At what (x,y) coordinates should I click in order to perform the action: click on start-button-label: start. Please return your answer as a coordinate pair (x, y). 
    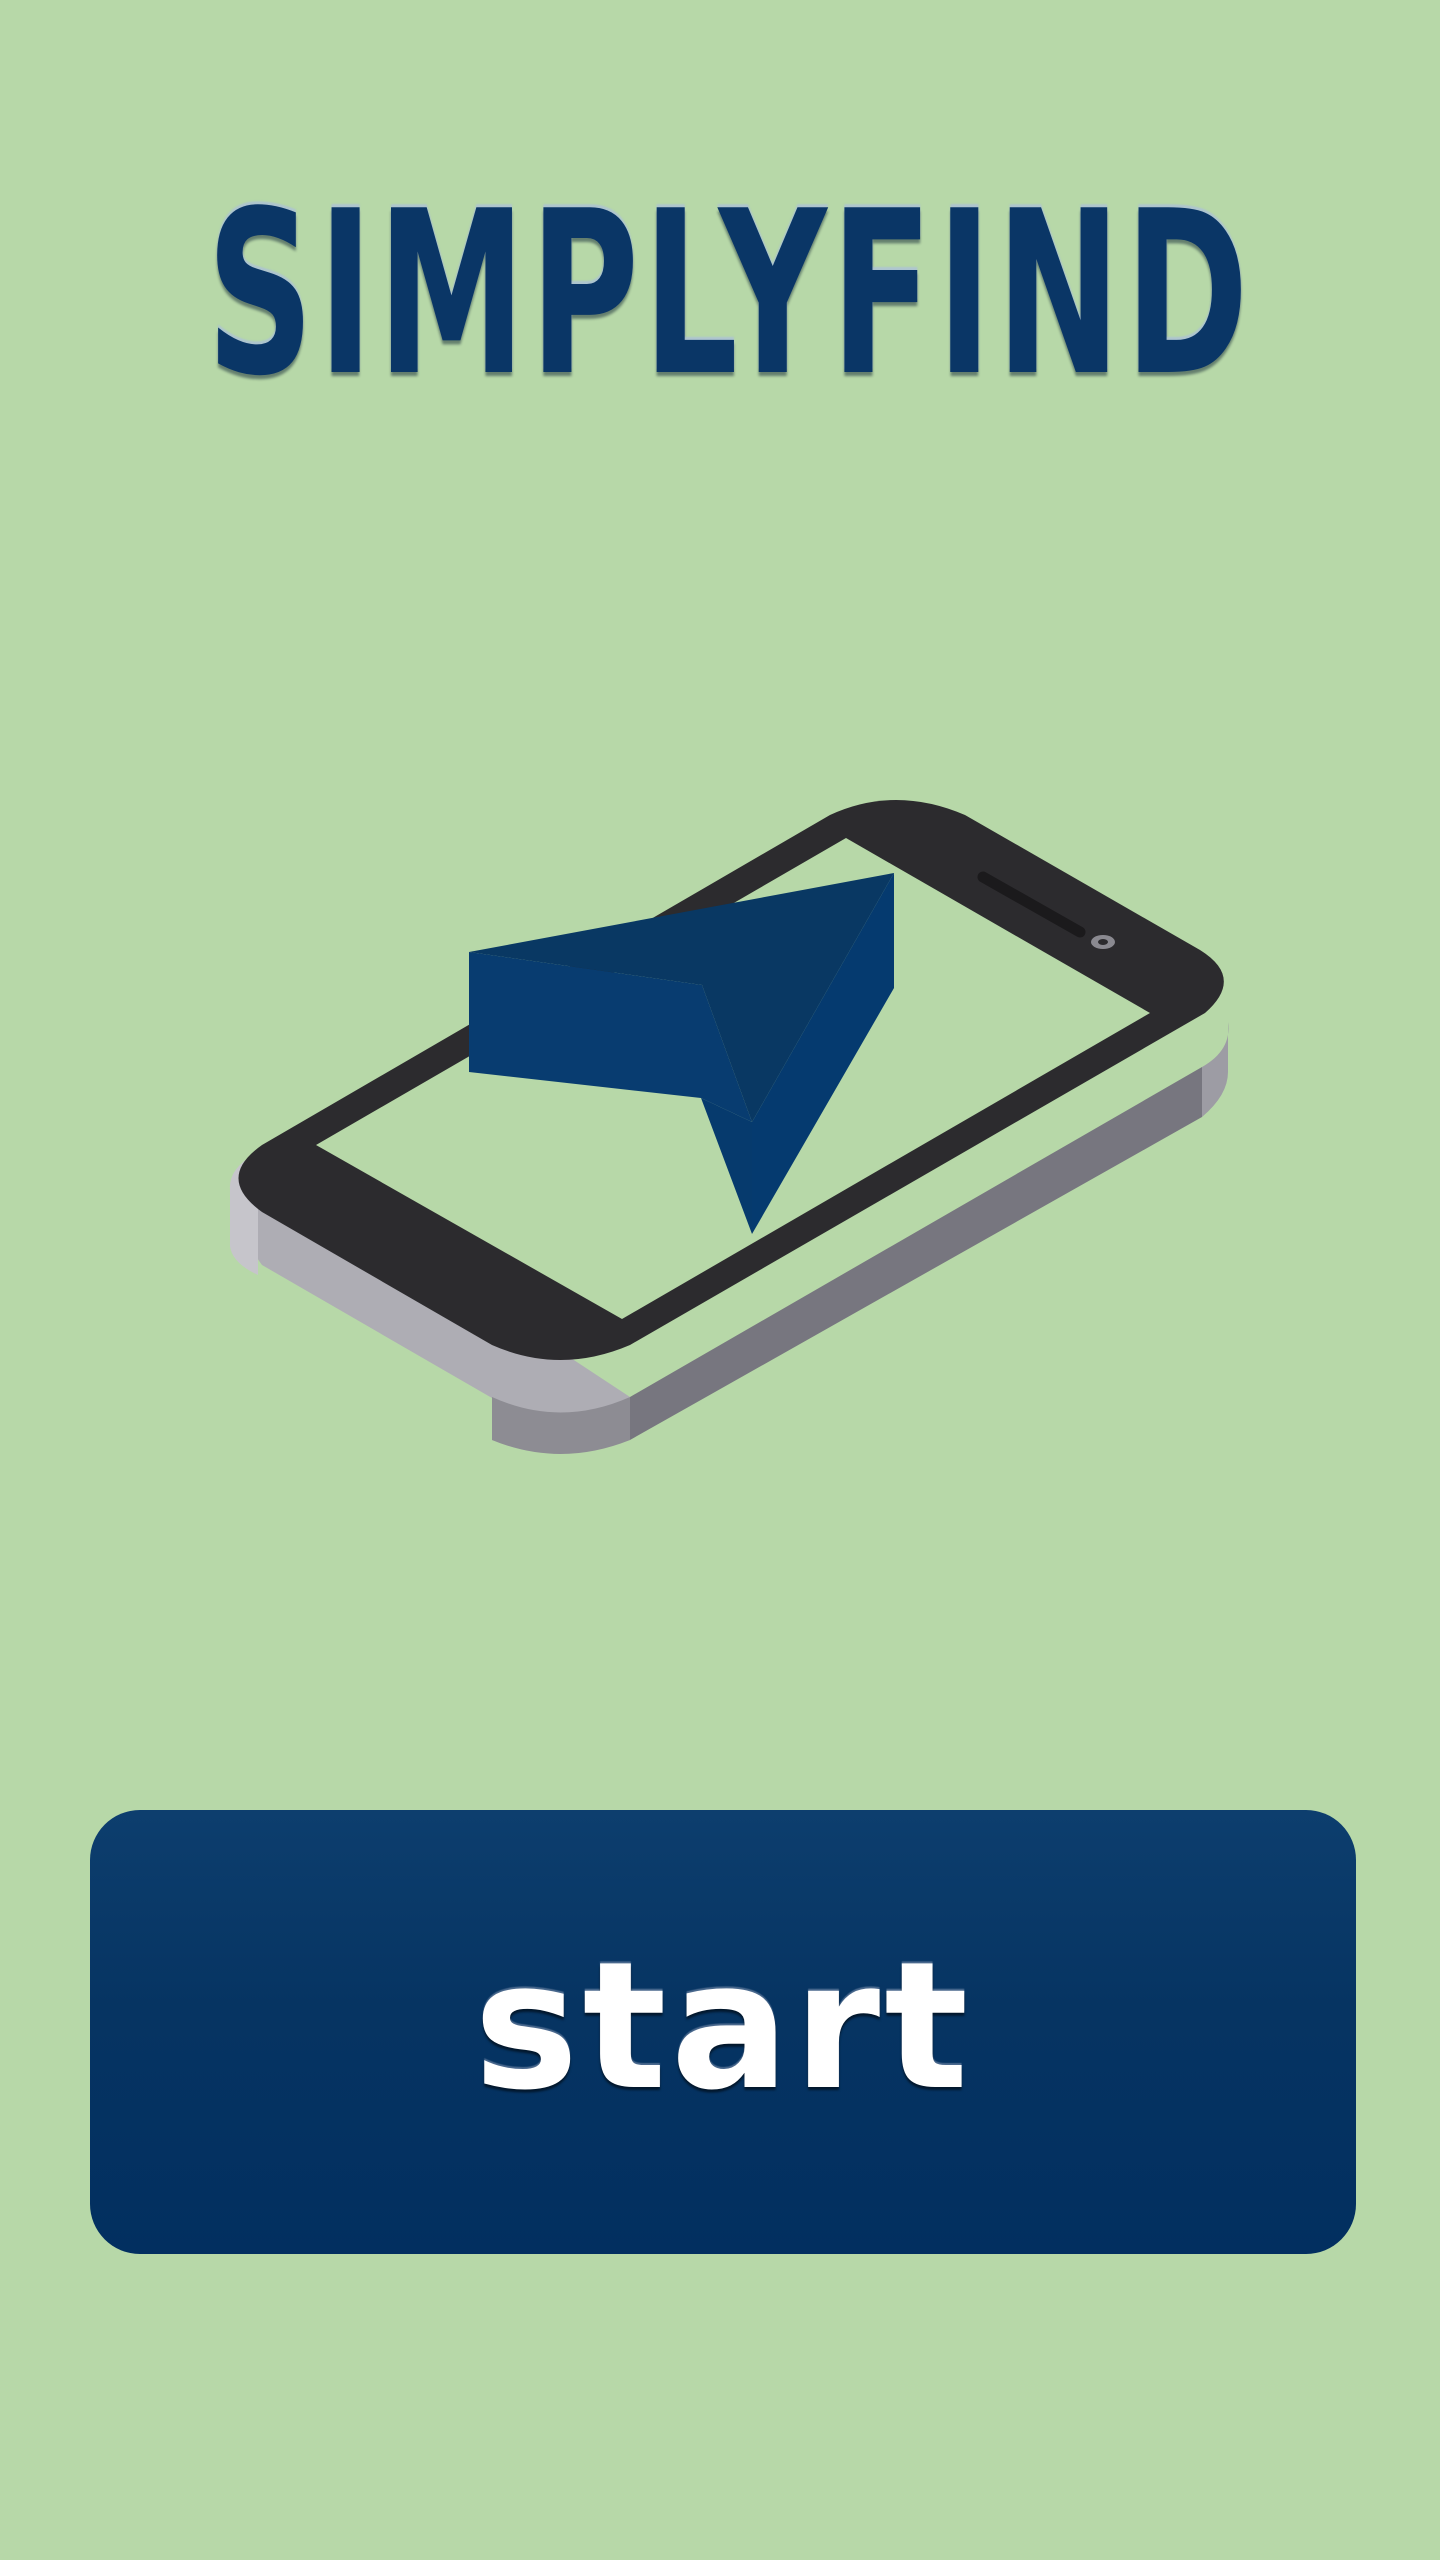
    Looking at the image, I should click on (723, 2026).